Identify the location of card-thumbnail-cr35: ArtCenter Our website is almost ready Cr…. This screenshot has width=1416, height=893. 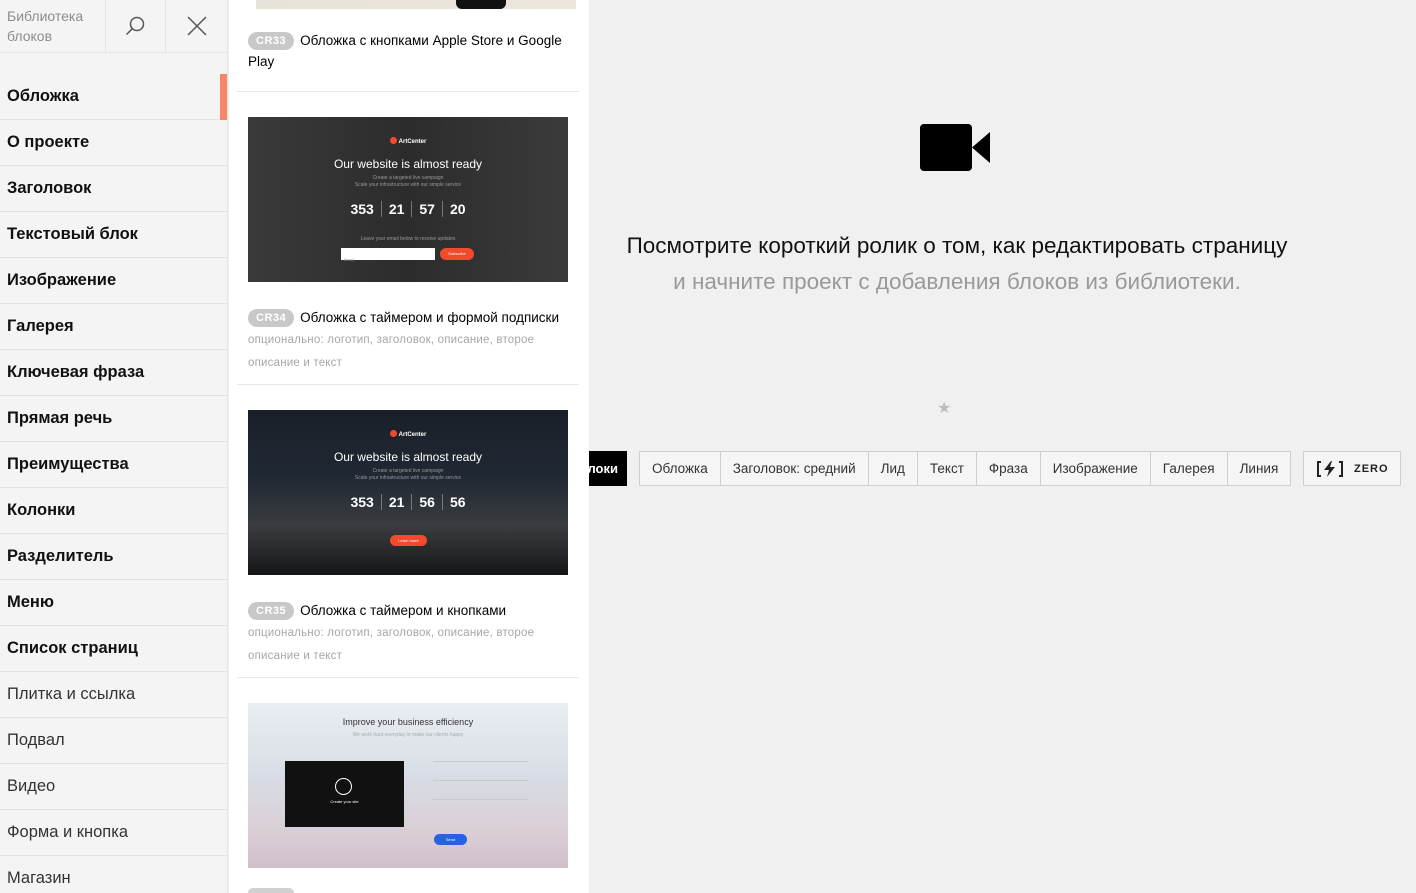
(408, 492).